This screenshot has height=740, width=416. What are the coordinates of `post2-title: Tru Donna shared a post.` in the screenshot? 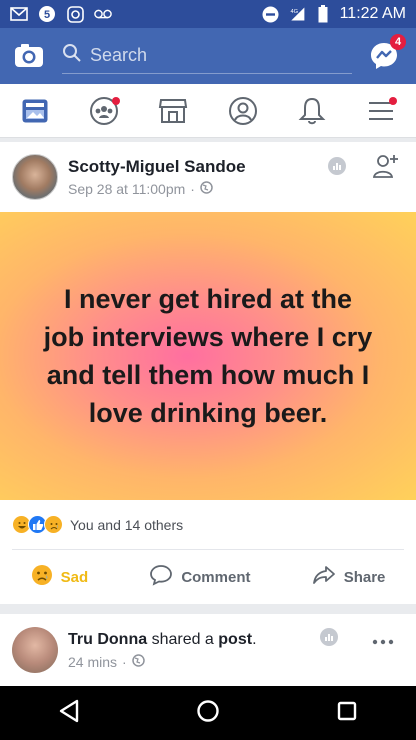 It's located at (162, 640).